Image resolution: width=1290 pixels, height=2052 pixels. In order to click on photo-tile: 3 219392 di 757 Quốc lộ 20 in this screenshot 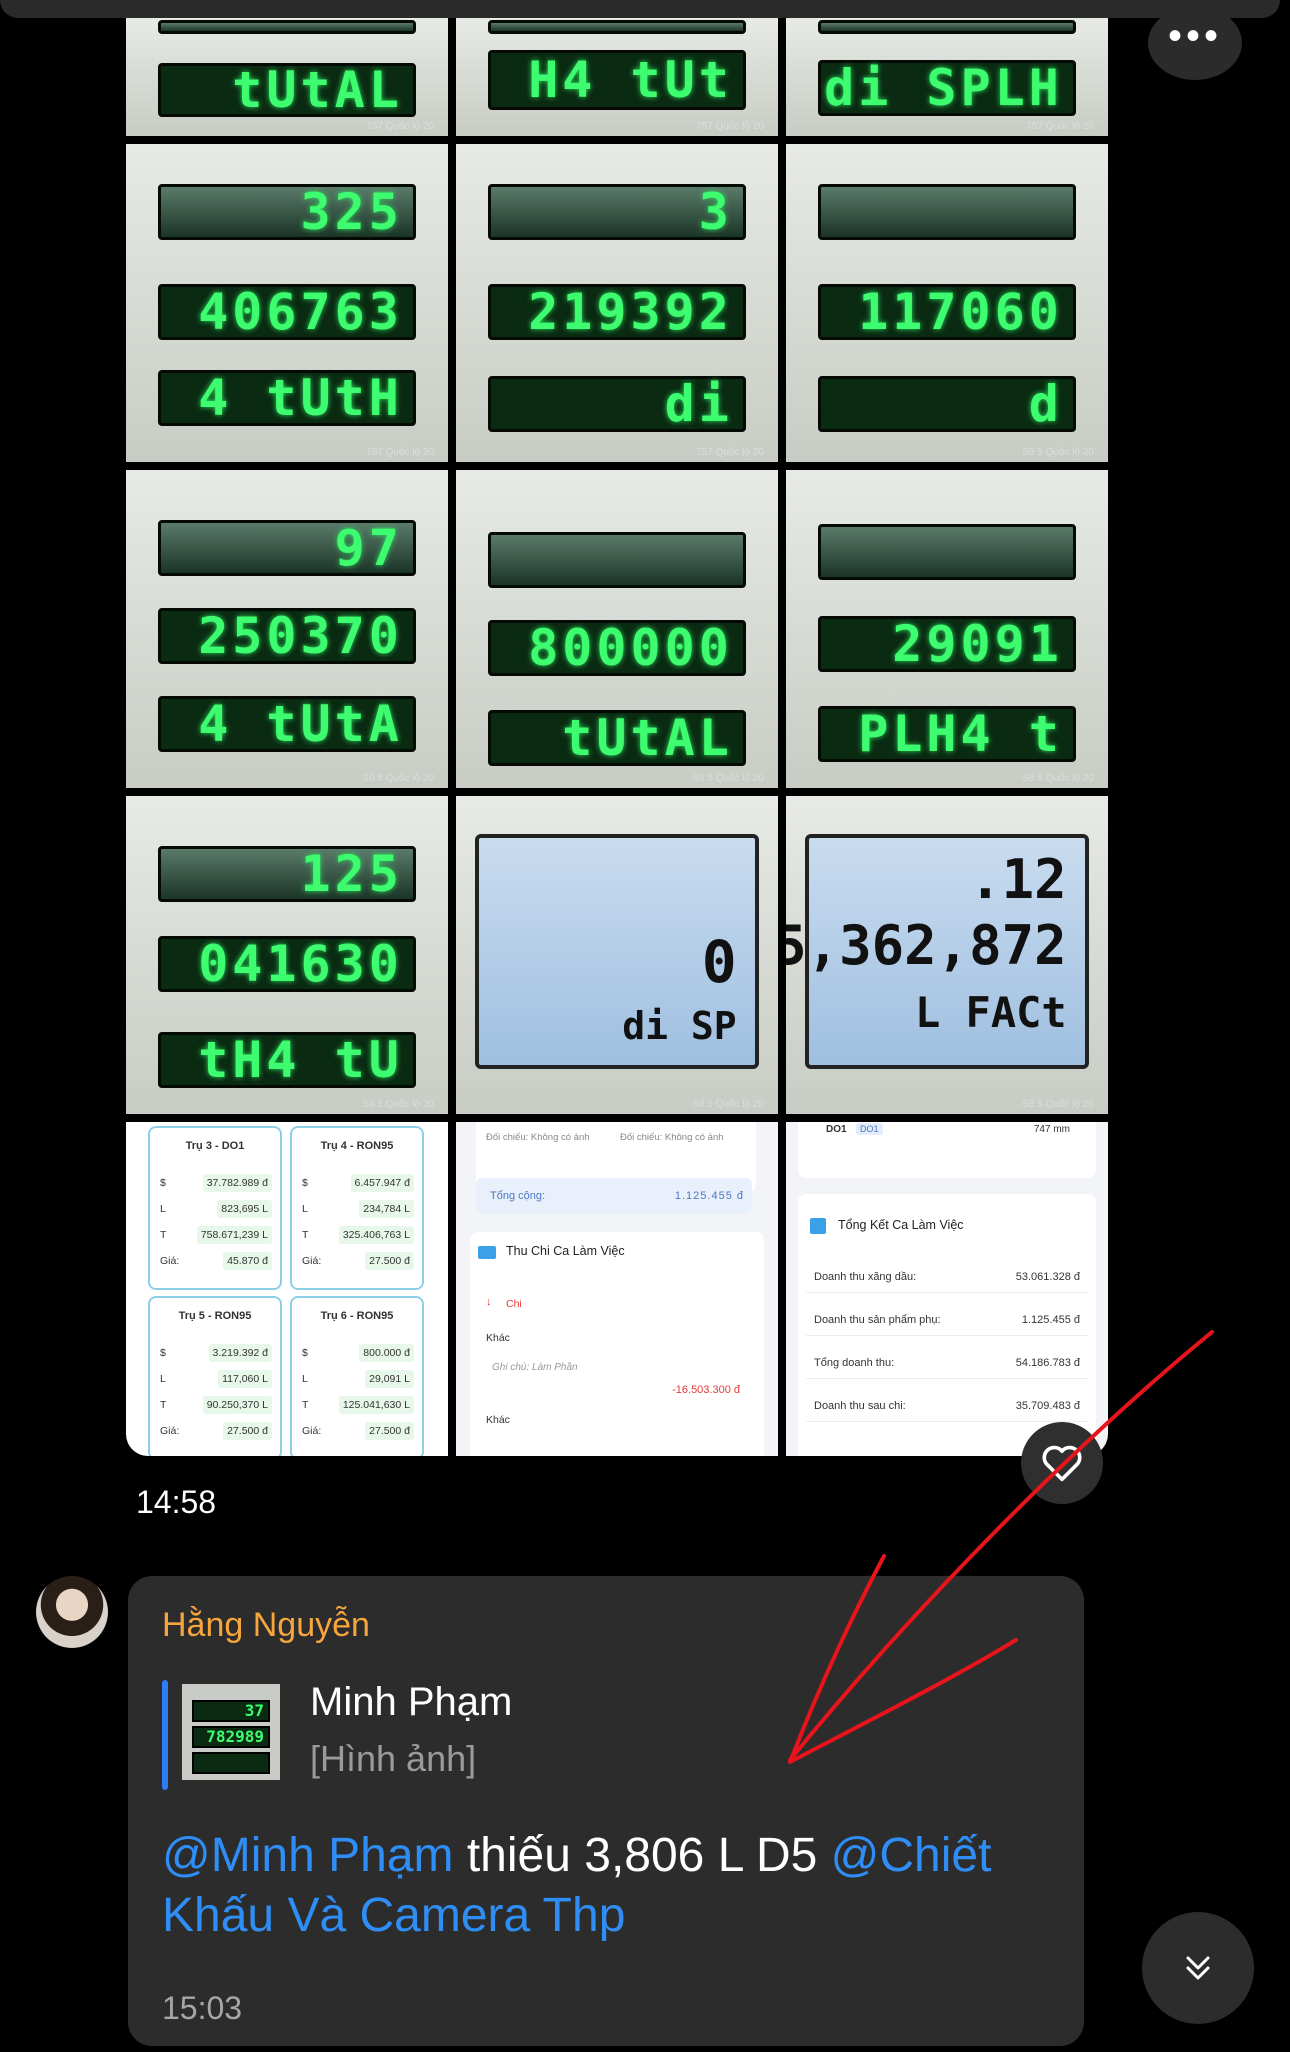, I will do `click(617, 303)`.